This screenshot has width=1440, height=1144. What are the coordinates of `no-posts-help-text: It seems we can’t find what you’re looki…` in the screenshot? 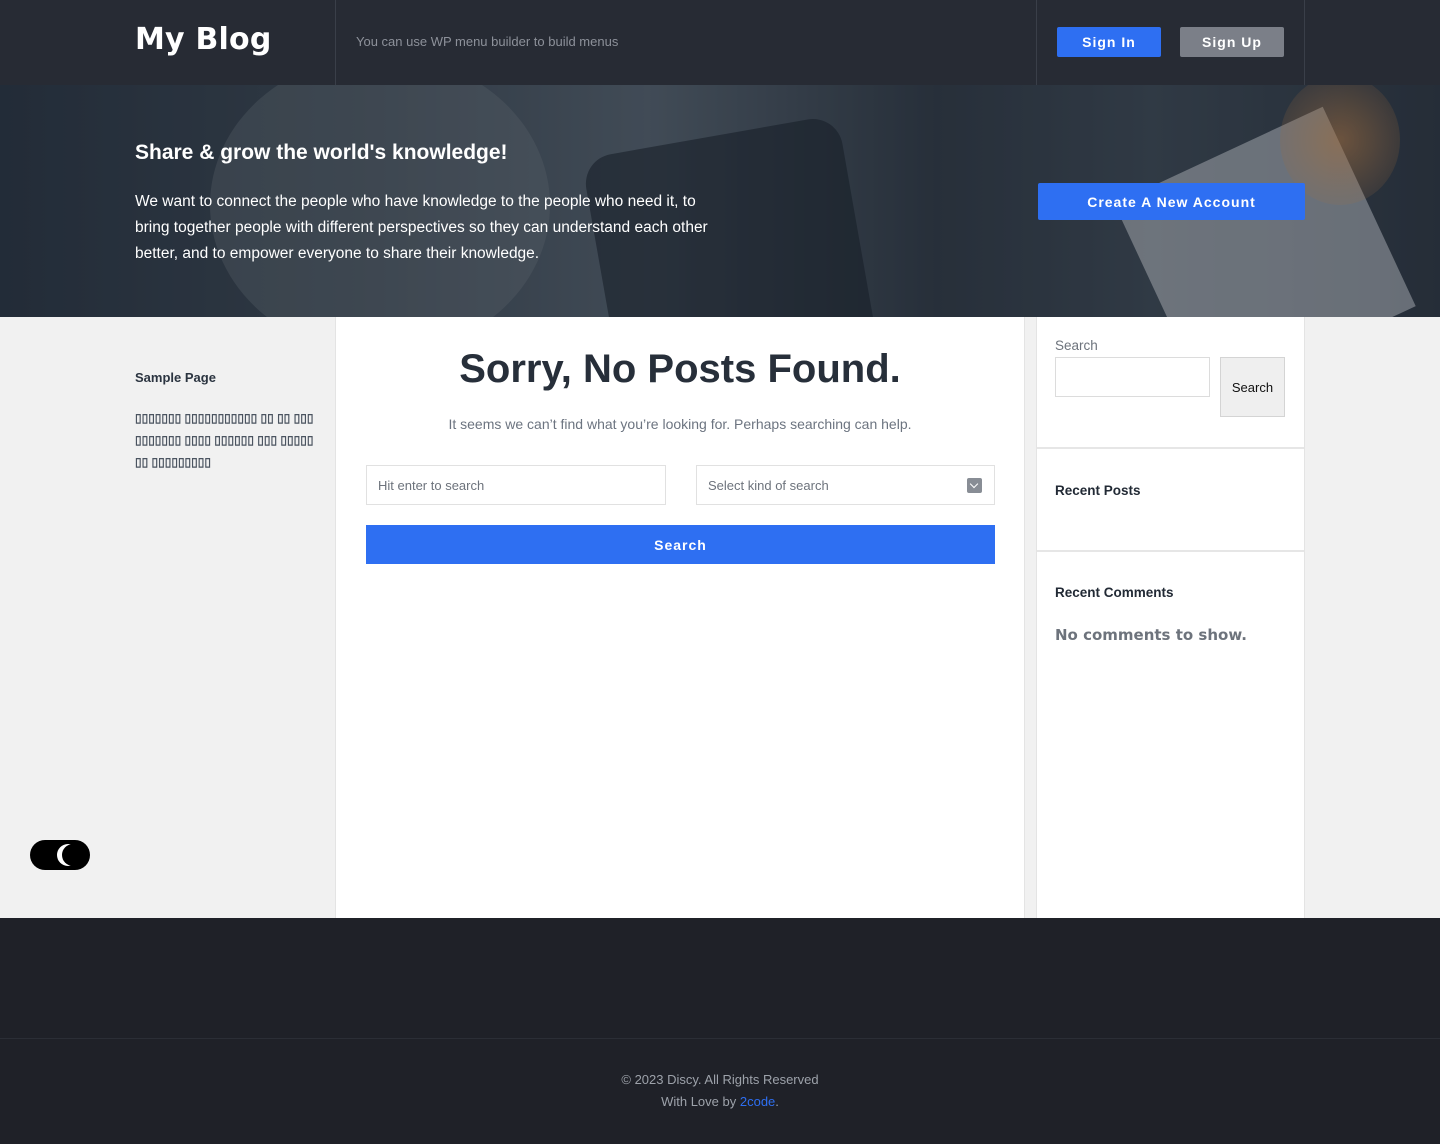 It's located at (680, 424).